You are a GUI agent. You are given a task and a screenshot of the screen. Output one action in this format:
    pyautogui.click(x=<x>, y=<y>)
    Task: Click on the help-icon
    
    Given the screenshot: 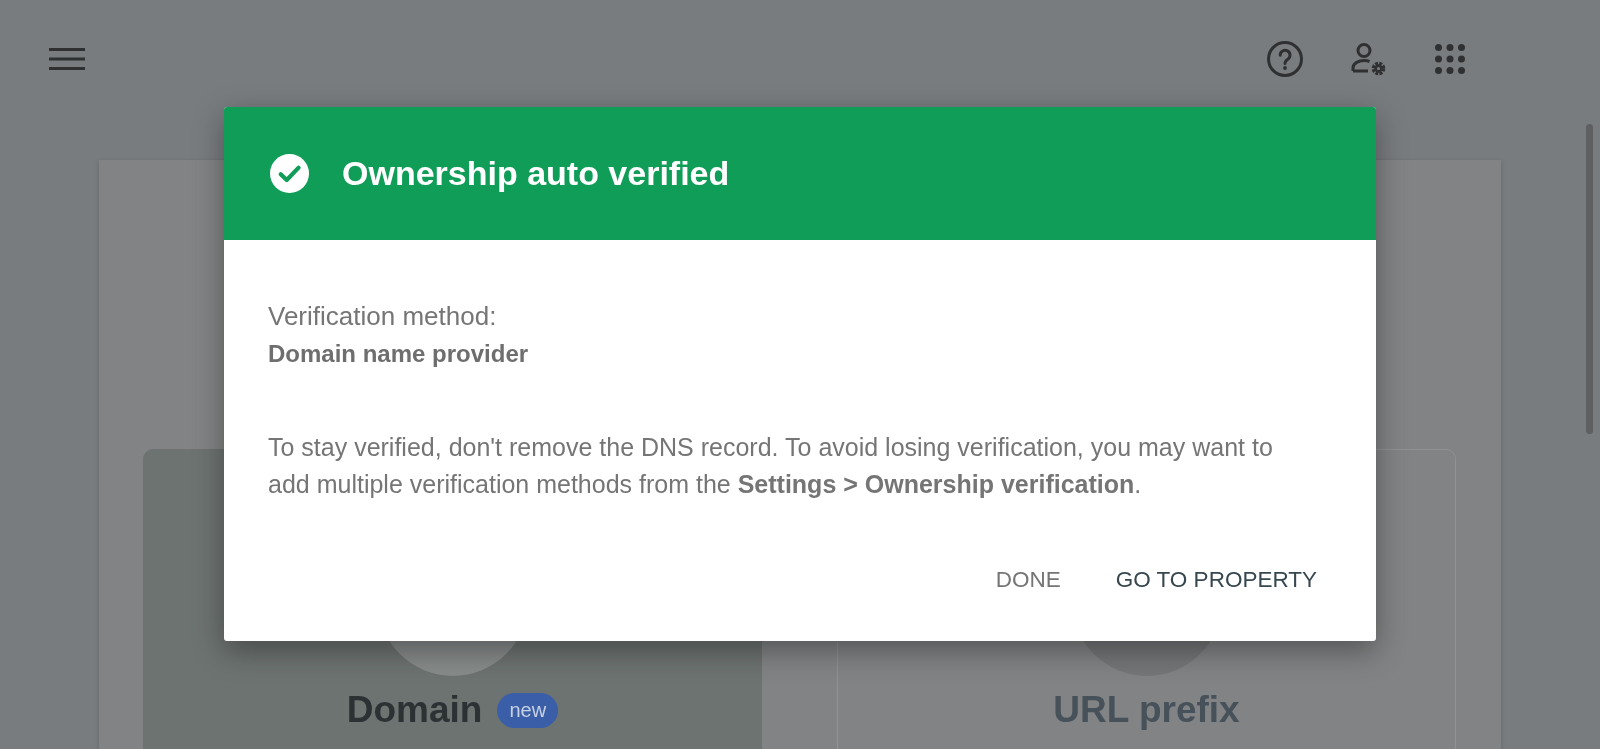 What is the action you would take?
    pyautogui.click(x=1285, y=59)
    